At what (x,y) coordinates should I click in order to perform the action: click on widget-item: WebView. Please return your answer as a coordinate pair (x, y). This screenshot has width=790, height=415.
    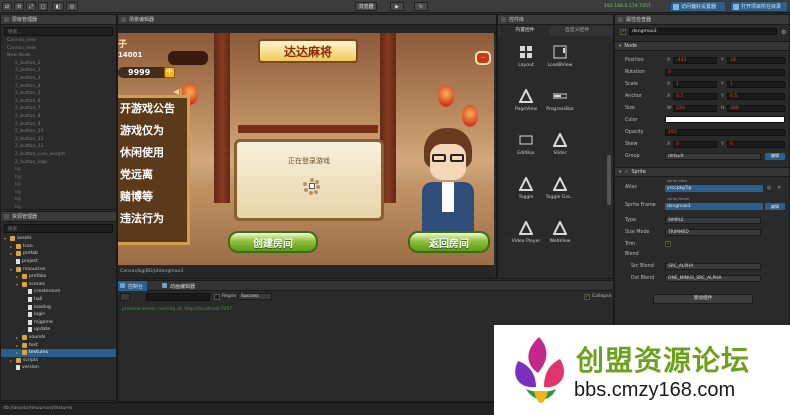
    Looking at the image, I should click on (560, 231).